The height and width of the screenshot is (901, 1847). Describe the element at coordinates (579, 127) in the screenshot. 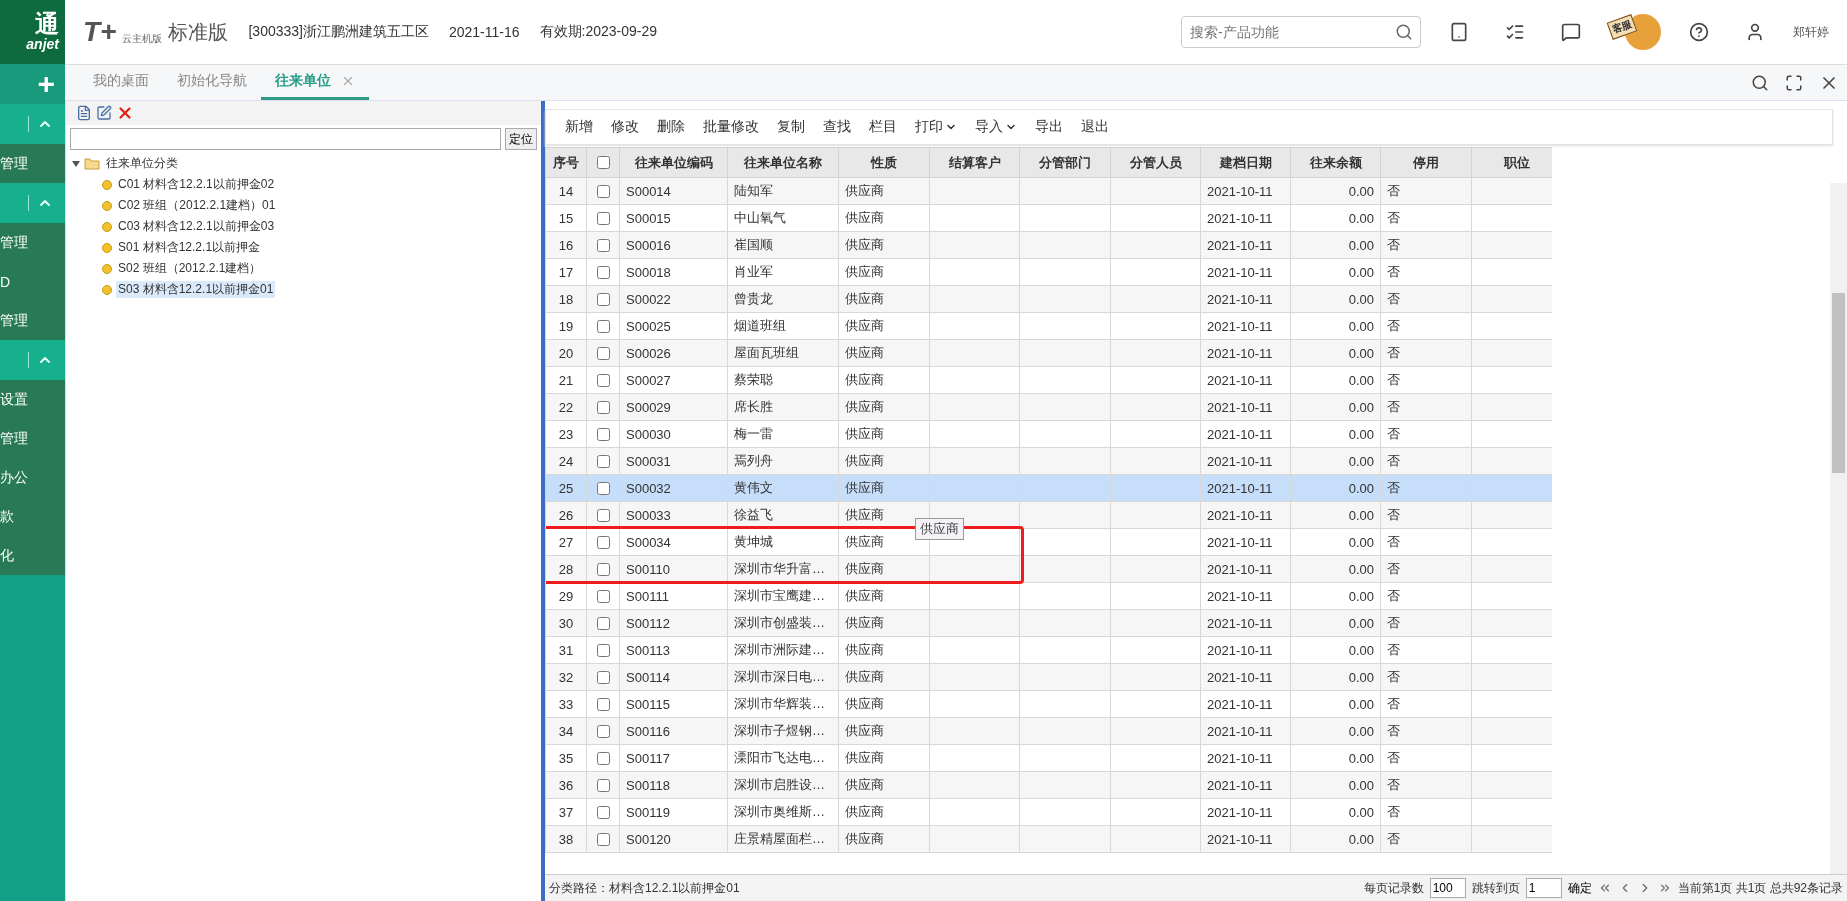

I see `toolbar-button: 新增` at that location.